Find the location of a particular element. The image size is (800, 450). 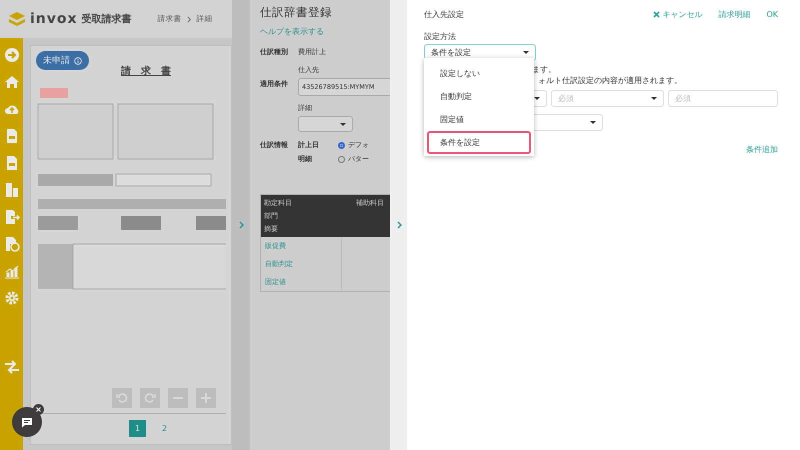

action-link: キャンセル is located at coordinates (677, 14).